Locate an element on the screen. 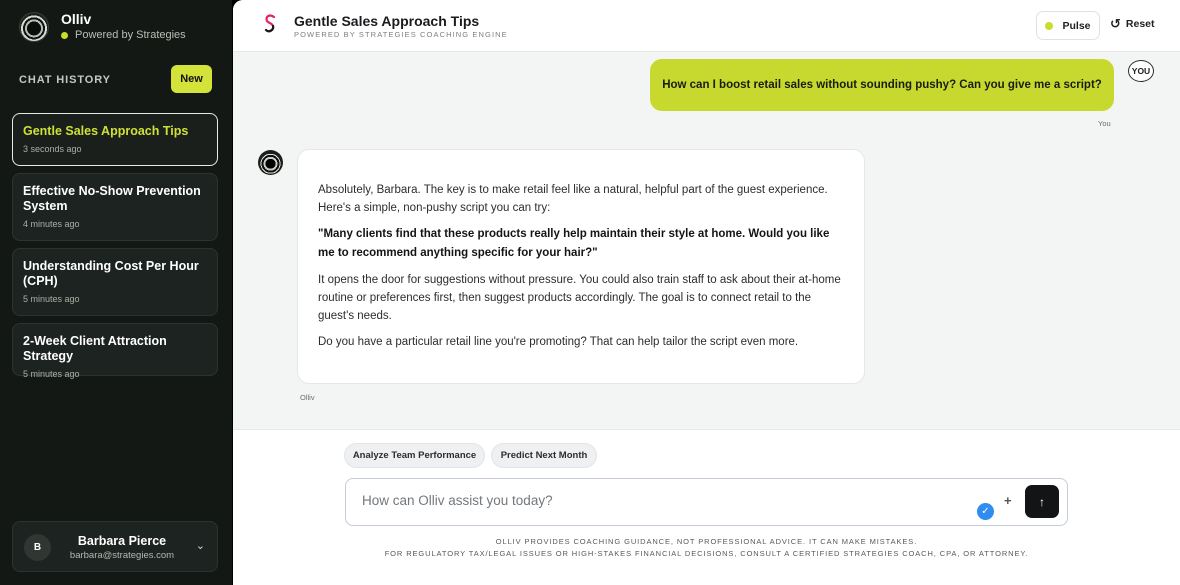  message-input-box: ✓ + ↑ is located at coordinates (706, 502).